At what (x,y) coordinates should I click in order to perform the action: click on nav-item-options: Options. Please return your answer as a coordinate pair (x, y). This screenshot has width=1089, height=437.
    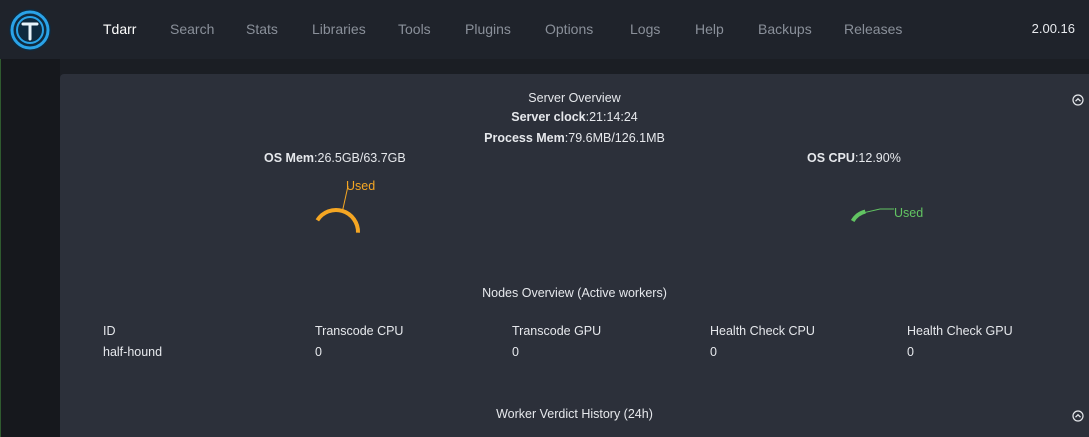
    Looking at the image, I should click on (569, 29).